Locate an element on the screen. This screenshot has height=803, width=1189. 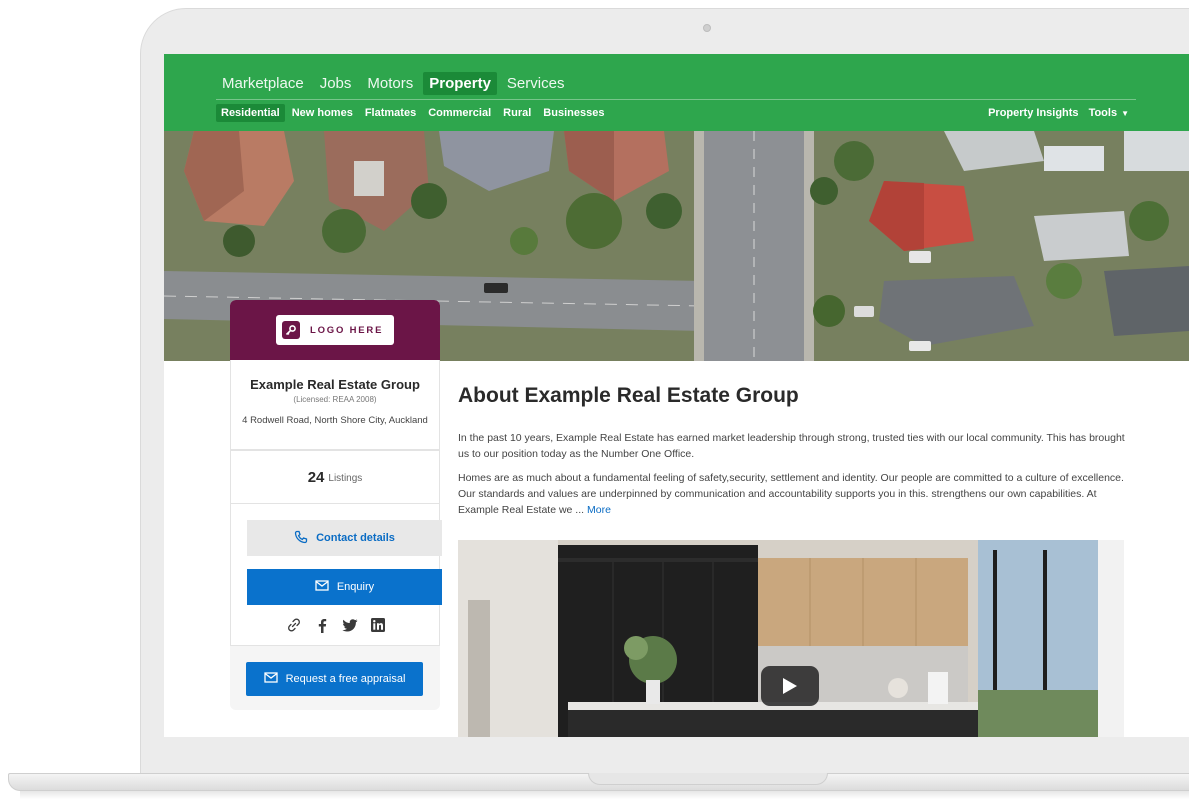
nav-property: Property is located at coordinates (460, 83).